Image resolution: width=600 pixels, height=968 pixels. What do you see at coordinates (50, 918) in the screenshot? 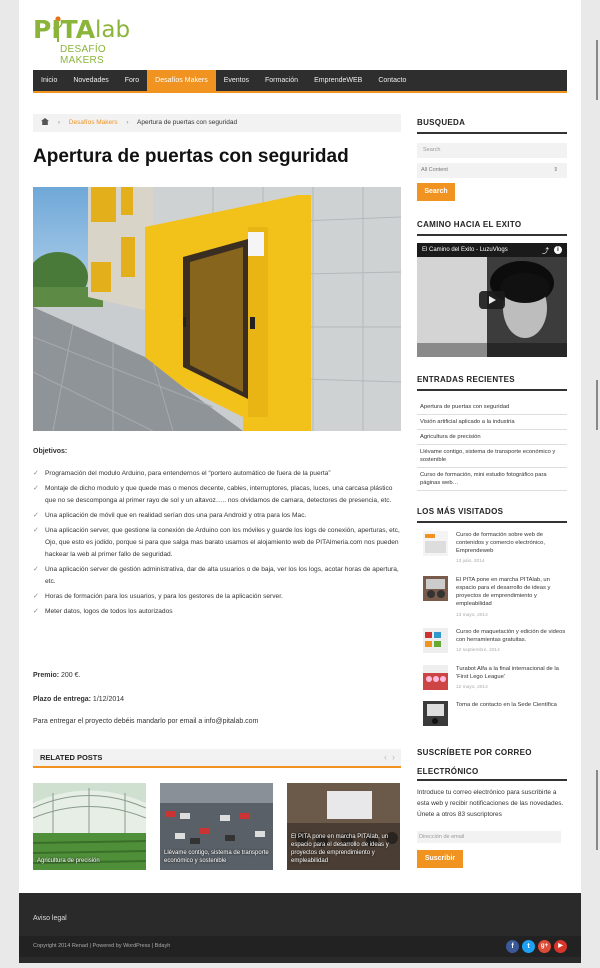
I see `footer-legal-link: Aviso legal` at bounding box center [50, 918].